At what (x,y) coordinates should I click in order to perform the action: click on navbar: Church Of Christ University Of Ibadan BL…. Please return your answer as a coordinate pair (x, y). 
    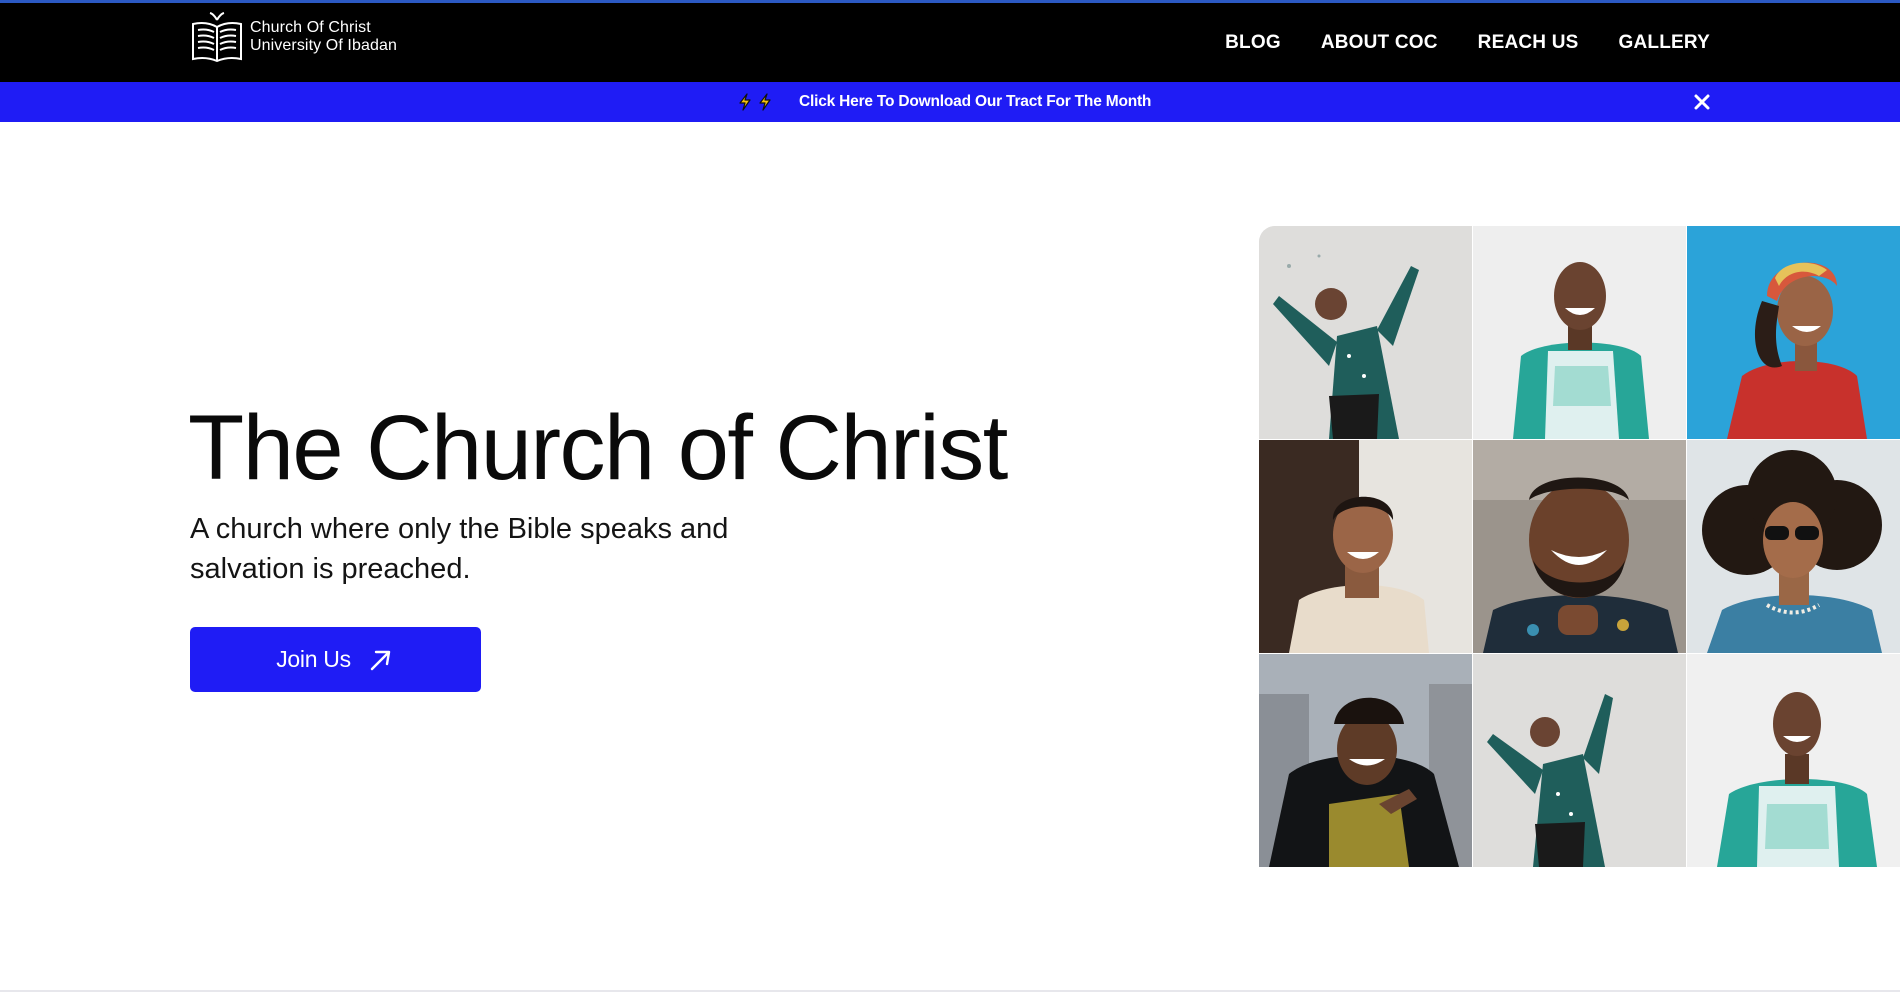
    Looking at the image, I should click on (950, 42).